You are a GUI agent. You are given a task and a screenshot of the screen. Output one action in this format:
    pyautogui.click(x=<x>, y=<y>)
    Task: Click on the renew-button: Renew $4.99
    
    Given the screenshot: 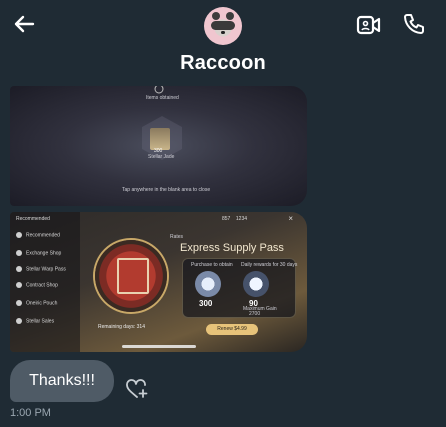 What is the action you would take?
    pyautogui.click(x=232, y=329)
    